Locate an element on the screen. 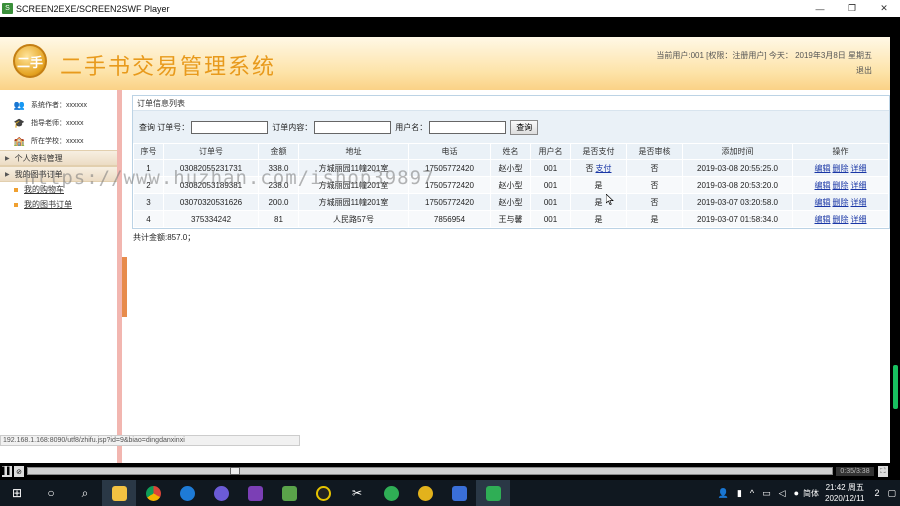 This screenshot has height=506, width=900. start-button: ⊞ is located at coordinates (17, 493).